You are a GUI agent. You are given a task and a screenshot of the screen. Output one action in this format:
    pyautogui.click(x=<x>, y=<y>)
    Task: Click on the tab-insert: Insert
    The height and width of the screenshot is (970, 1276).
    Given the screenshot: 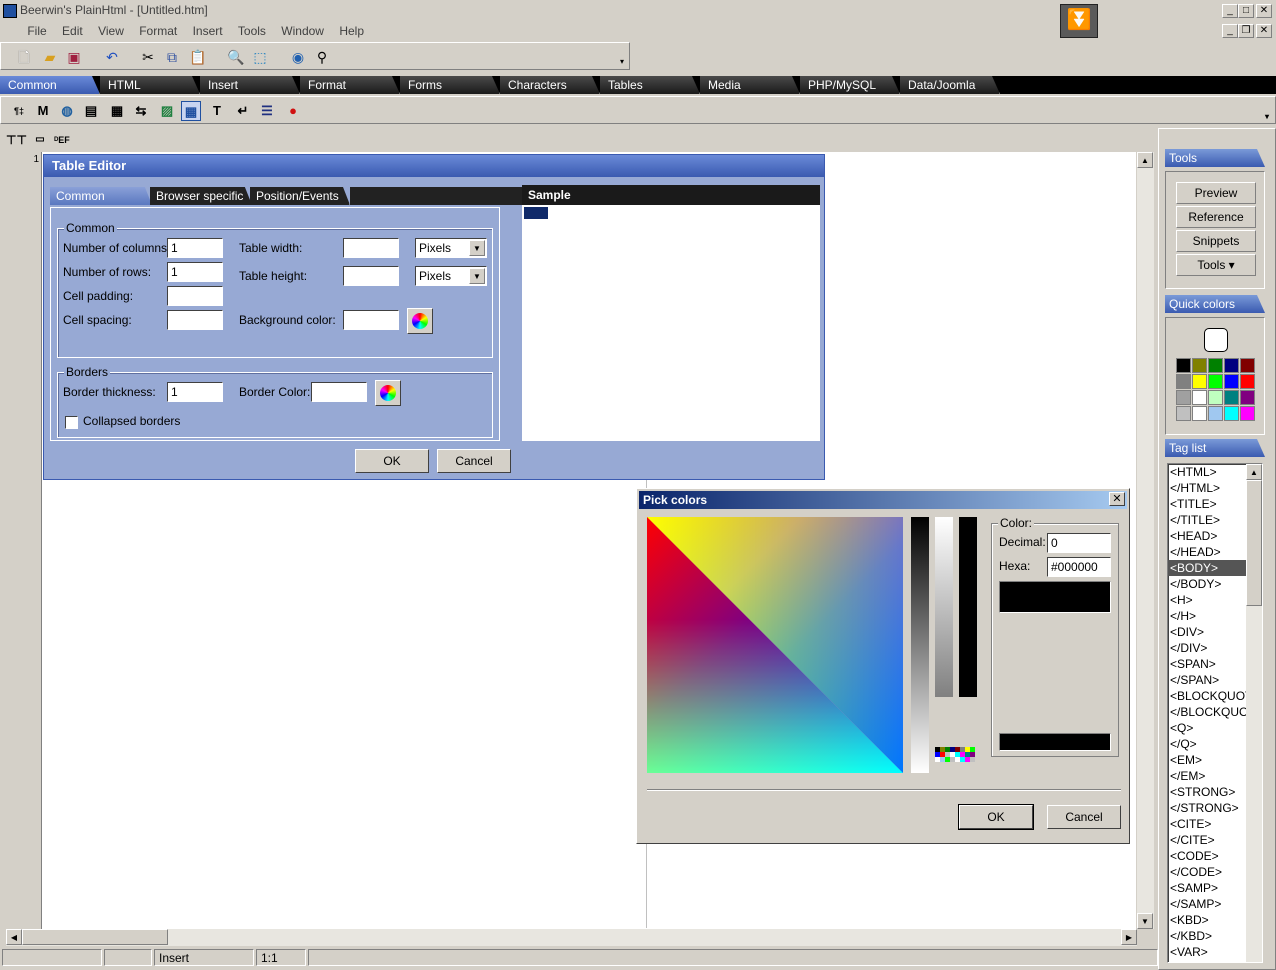 What is the action you would take?
    pyautogui.click(x=250, y=85)
    